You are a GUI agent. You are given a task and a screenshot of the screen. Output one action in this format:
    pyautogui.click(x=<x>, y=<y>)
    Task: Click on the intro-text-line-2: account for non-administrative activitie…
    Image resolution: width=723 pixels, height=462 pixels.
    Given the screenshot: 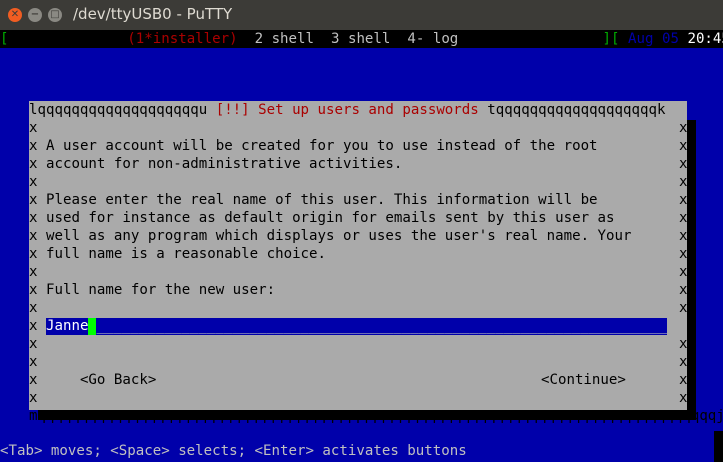 What is the action you would take?
    pyautogui.click(x=224, y=164)
    